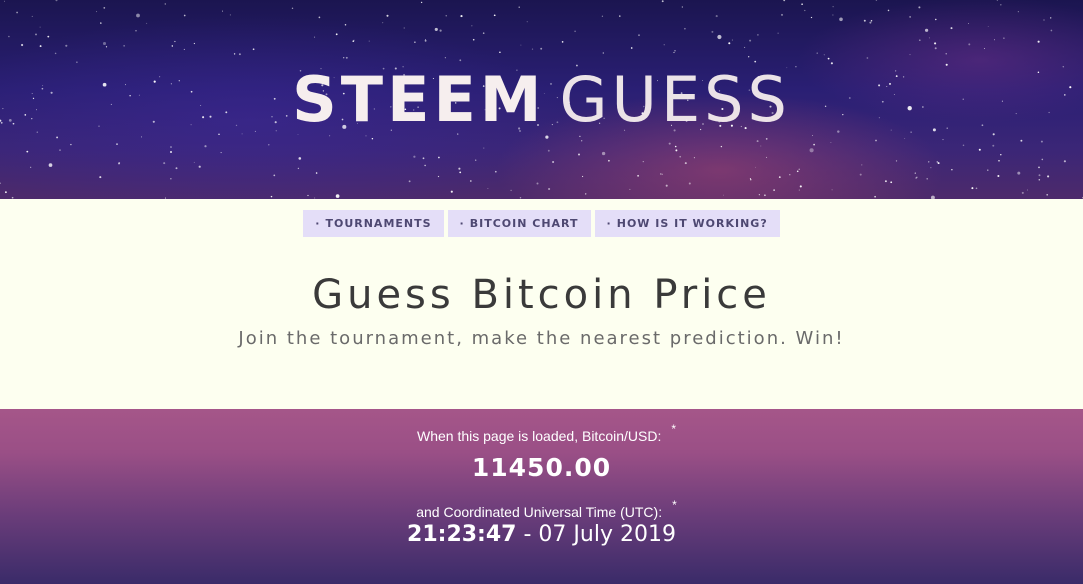 The width and height of the screenshot is (1083, 584). What do you see at coordinates (539, 436) in the screenshot?
I see `price-label: When this page is loaded, Bitcoin/USD:` at bounding box center [539, 436].